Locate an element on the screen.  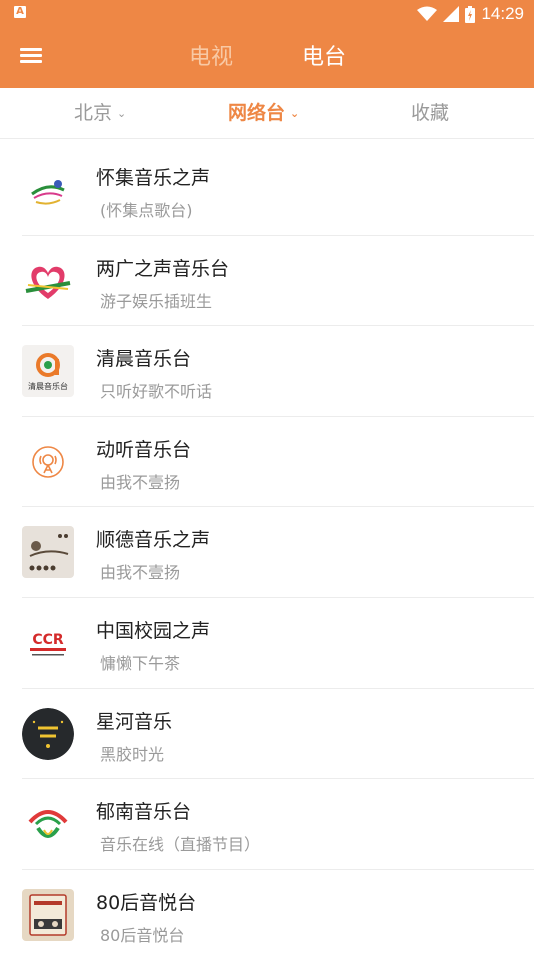
xinghe-logo is located at coordinates (48, 733).